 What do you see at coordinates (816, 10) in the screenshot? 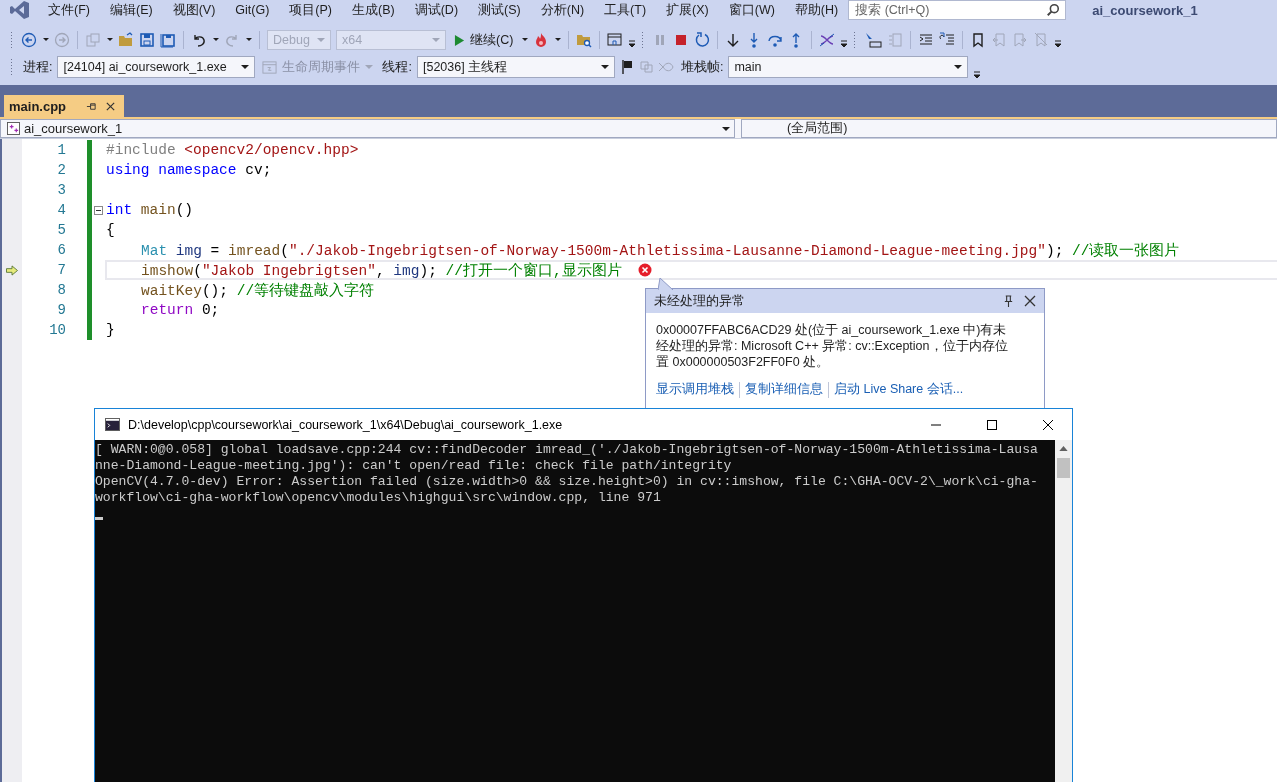
I see `menu-item: 帮助(H)` at bounding box center [816, 10].